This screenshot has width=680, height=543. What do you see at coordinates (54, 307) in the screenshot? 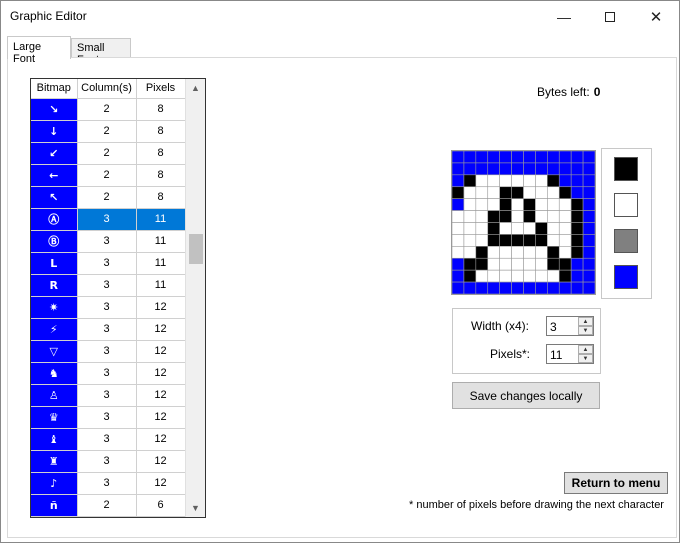
I see `glyph-preview: ✷` at bounding box center [54, 307].